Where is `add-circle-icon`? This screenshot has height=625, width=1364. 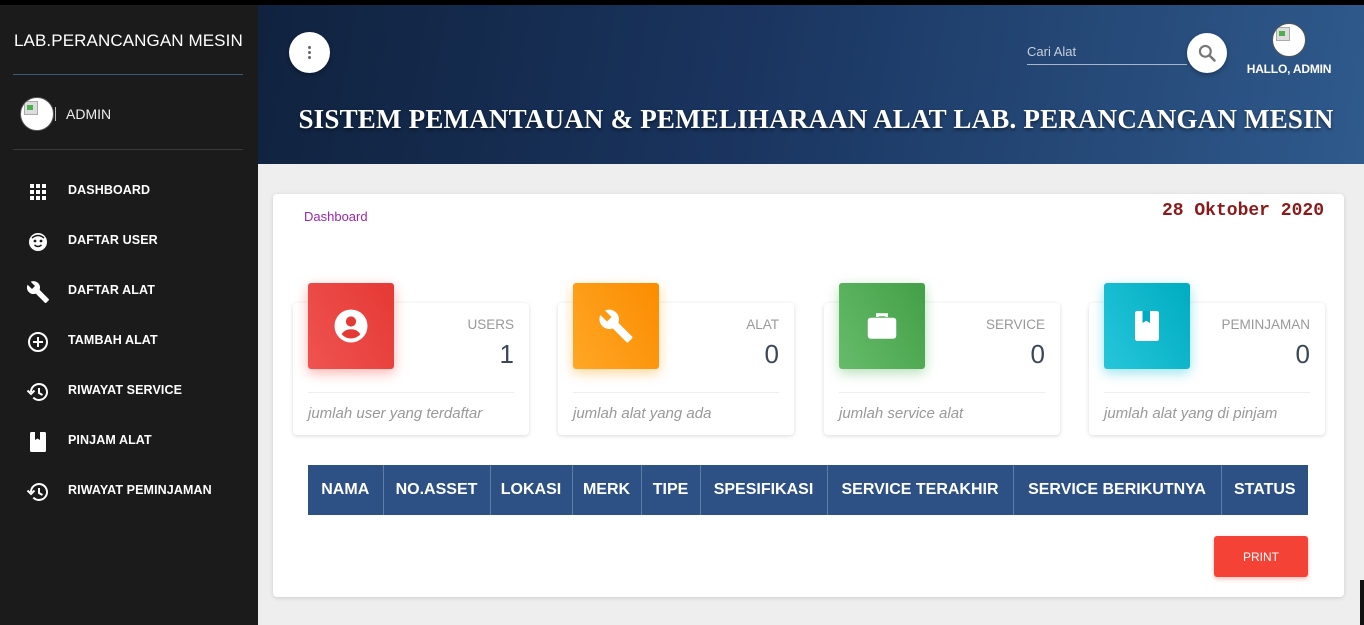
add-circle-icon is located at coordinates (38, 342).